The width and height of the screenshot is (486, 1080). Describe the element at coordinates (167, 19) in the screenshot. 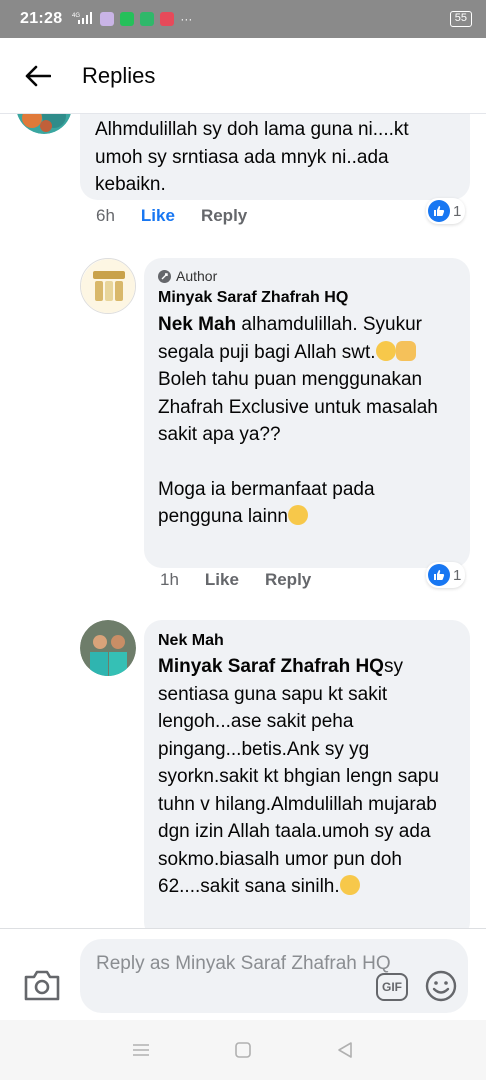

I see `media-icon` at that location.